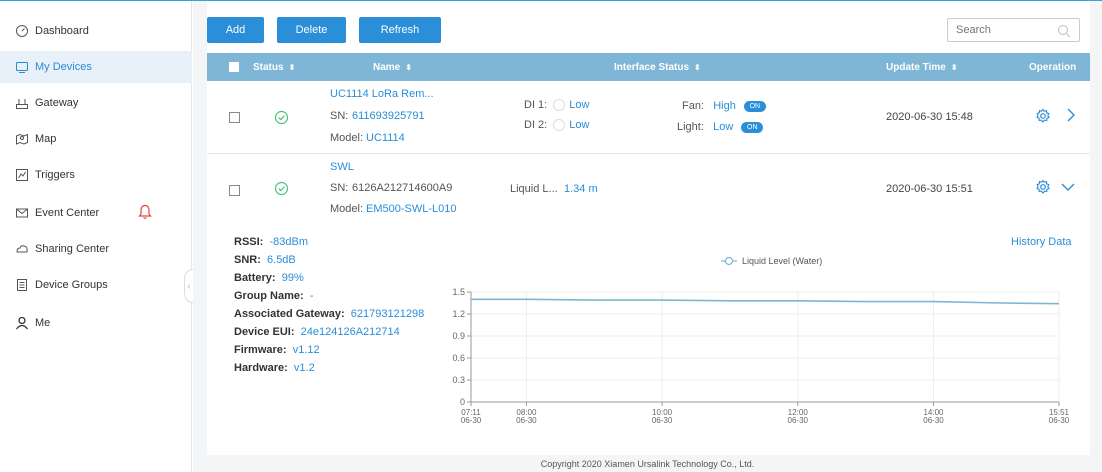 This screenshot has width=1102, height=472. Describe the element at coordinates (274, 296) in the screenshot. I see `group-name-row: Group Name: -` at that location.